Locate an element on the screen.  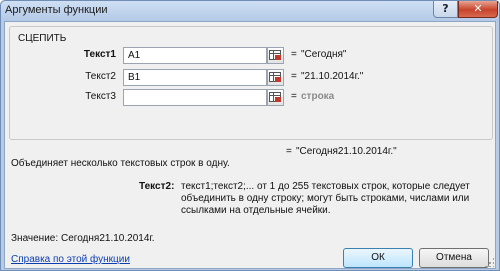
function-name: СЦЕПИТЬ is located at coordinates (42, 38).